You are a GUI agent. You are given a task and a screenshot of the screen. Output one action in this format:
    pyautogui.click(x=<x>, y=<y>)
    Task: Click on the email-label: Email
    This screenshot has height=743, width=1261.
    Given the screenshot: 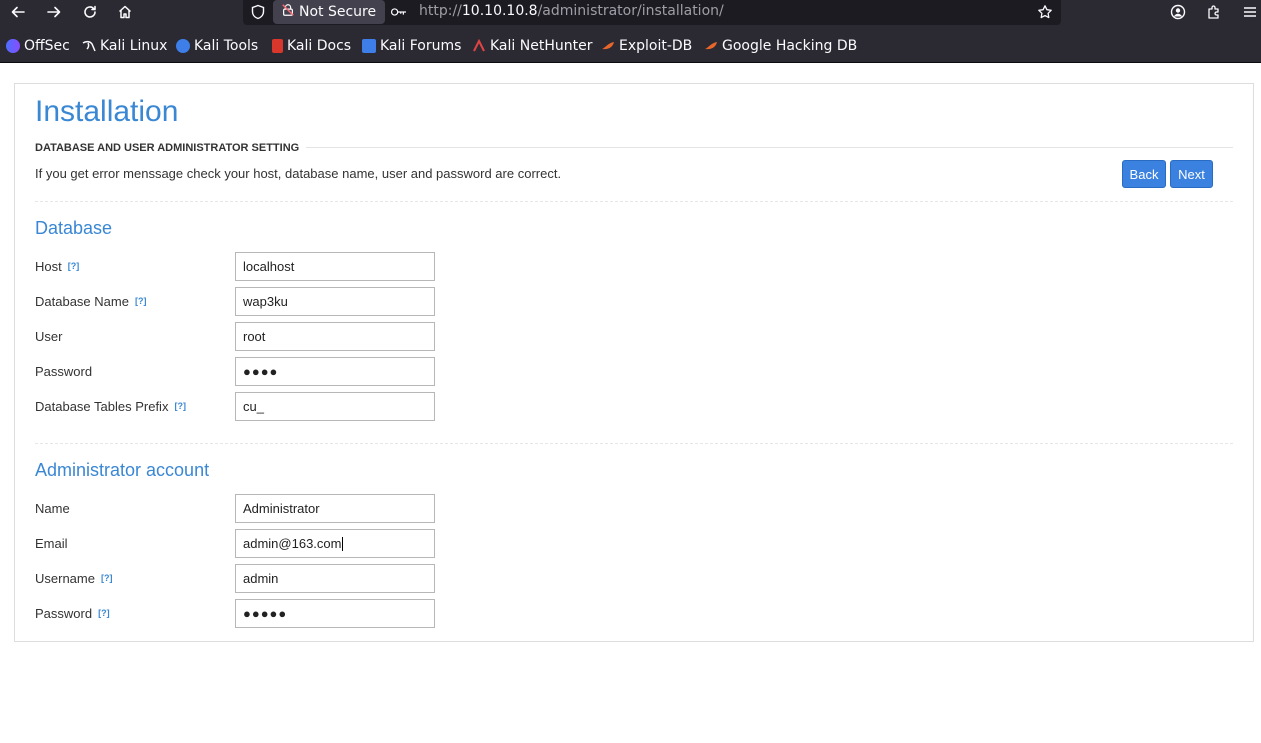 What is the action you would take?
    pyautogui.click(x=51, y=543)
    